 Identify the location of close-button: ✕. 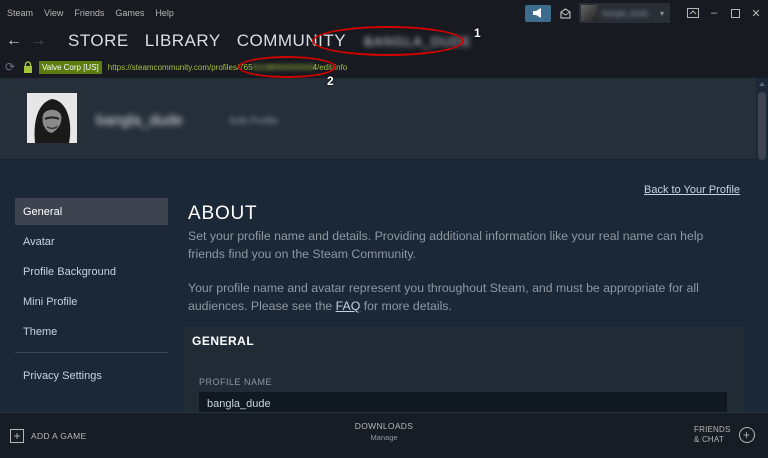
(756, 13).